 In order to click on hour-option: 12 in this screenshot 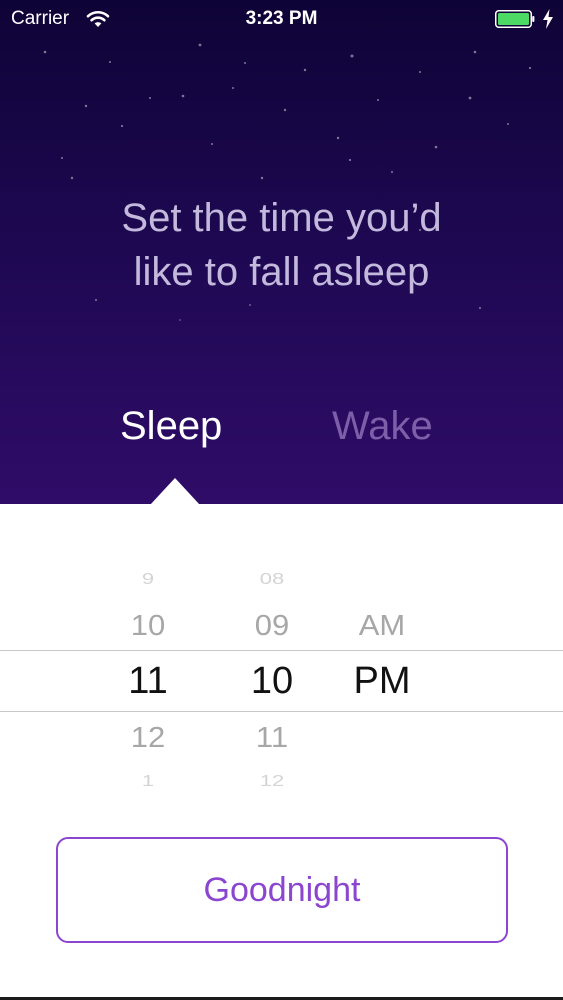, I will do `click(148, 737)`.